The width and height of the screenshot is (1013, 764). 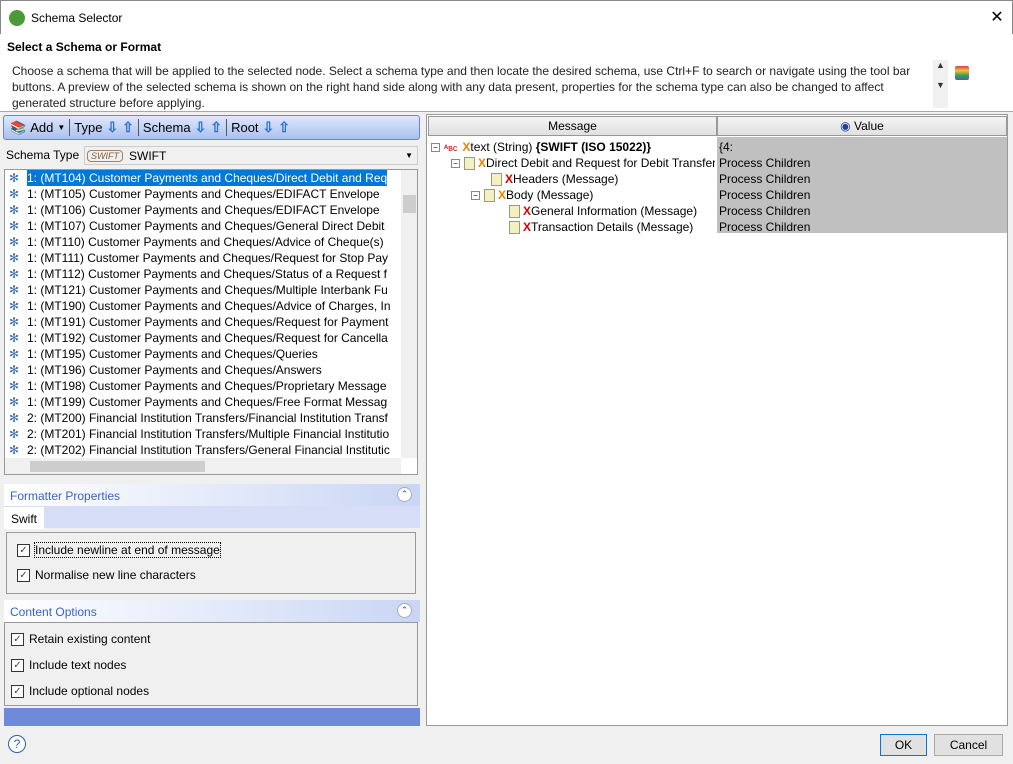 I want to click on vertical-scrollbar, so click(x=409, y=314).